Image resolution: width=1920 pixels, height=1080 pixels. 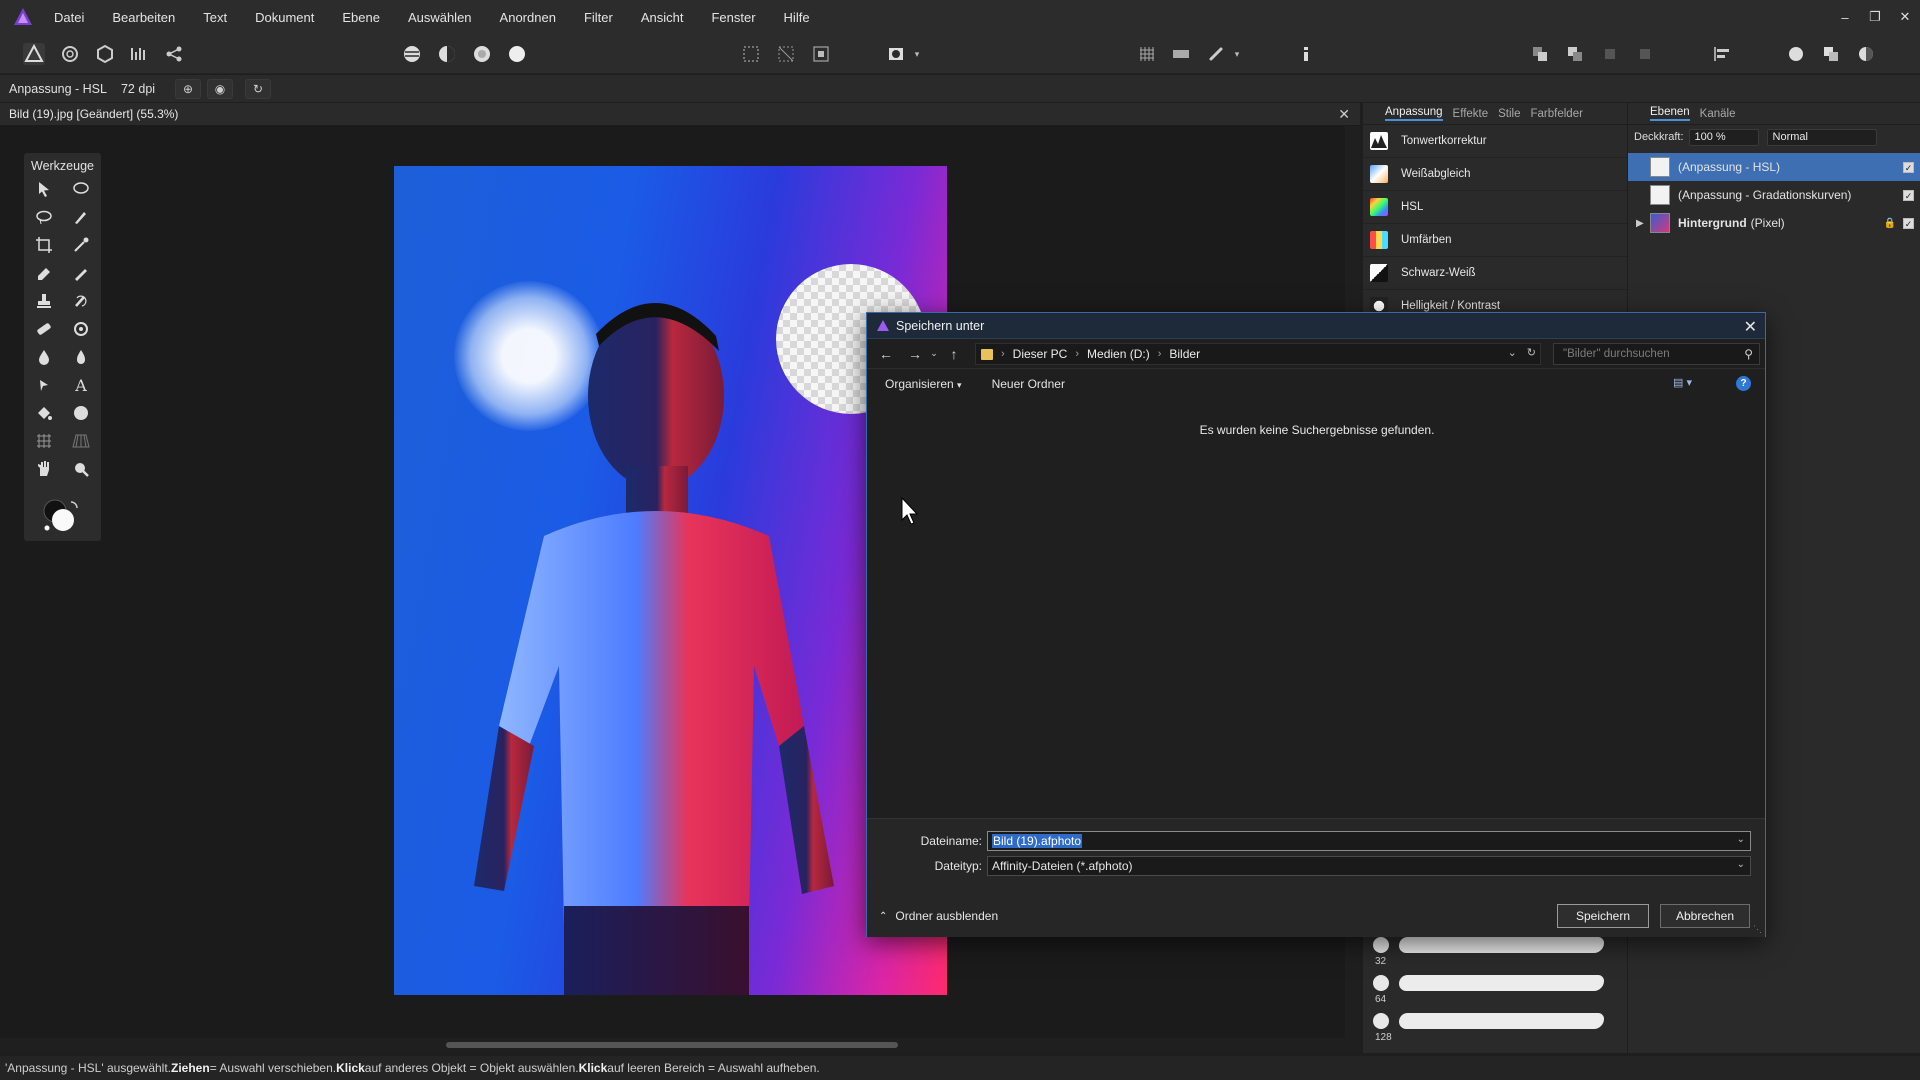 What do you see at coordinates (1743, 383) in the screenshot?
I see `help-icon: ?` at bounding box center [1743, 383].